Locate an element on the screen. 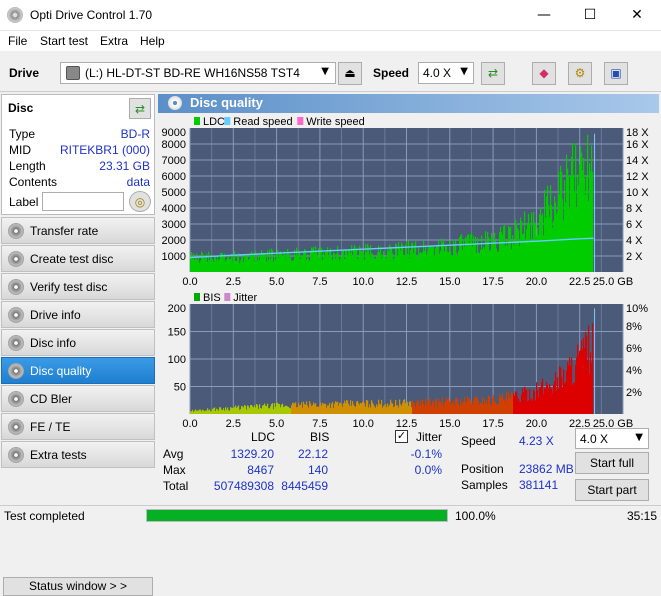  start-full-button: Start full is located at coordinates (612, 463).